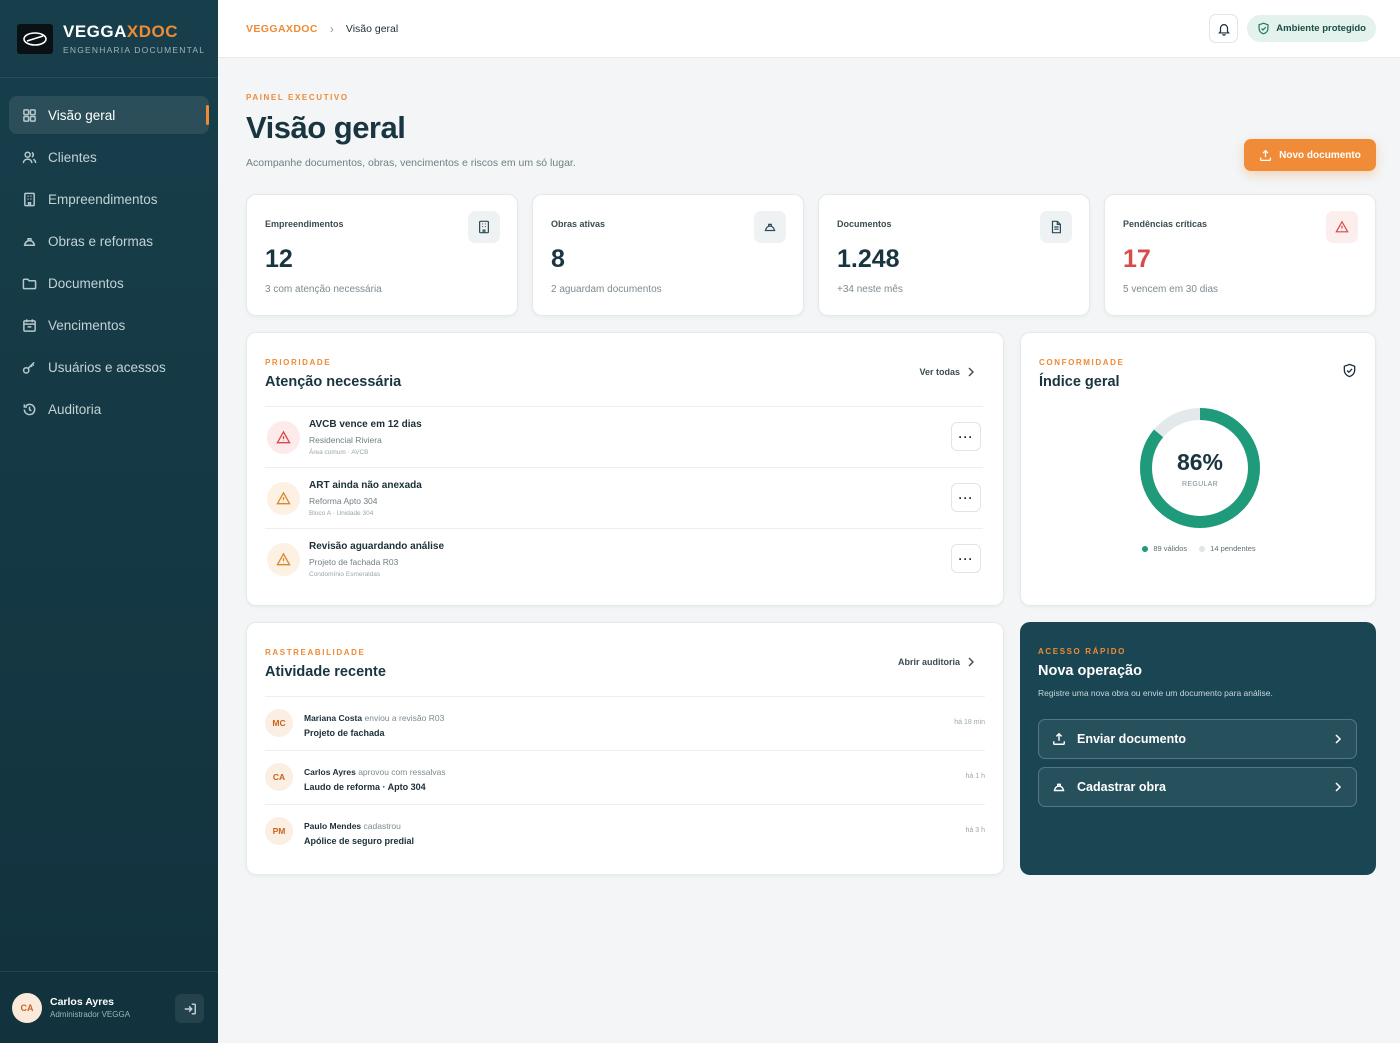 The width and height of the screenshot is (1400, 1043). I want to click on sidebar-item-label: Auditoria, so click(75, 409).